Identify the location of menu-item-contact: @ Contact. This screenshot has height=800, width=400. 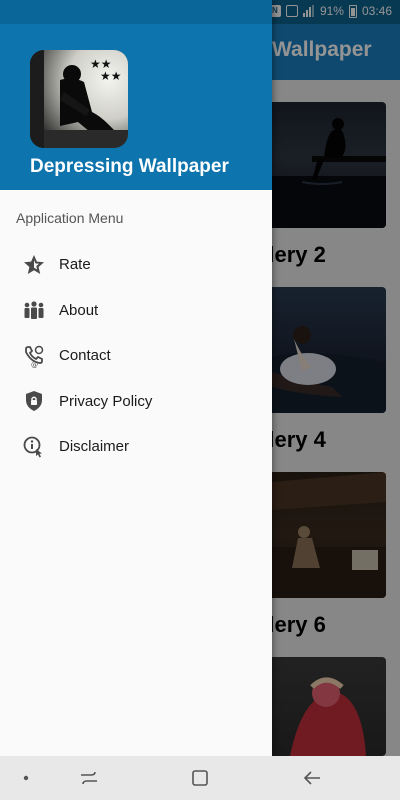
(136, 356).